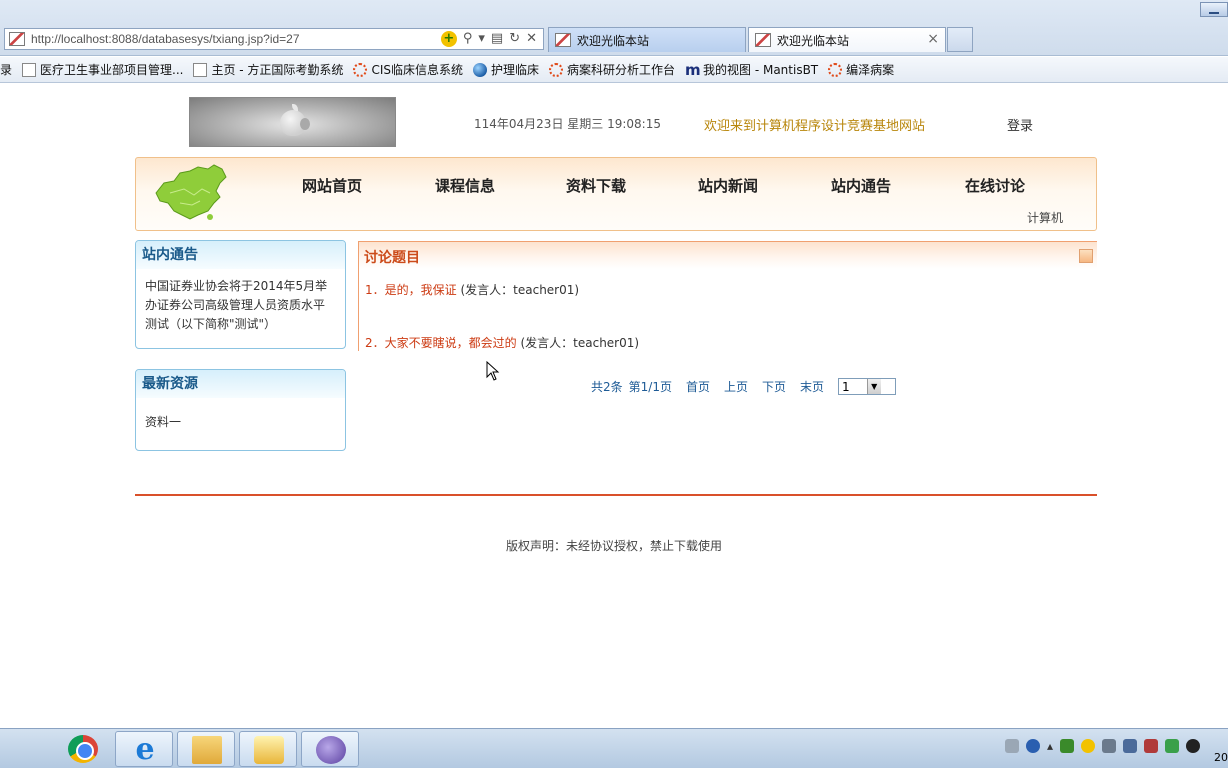  Describe the element at coordinates (295, 120) in the screenshot. I see `apple-logo-icon` at that location.